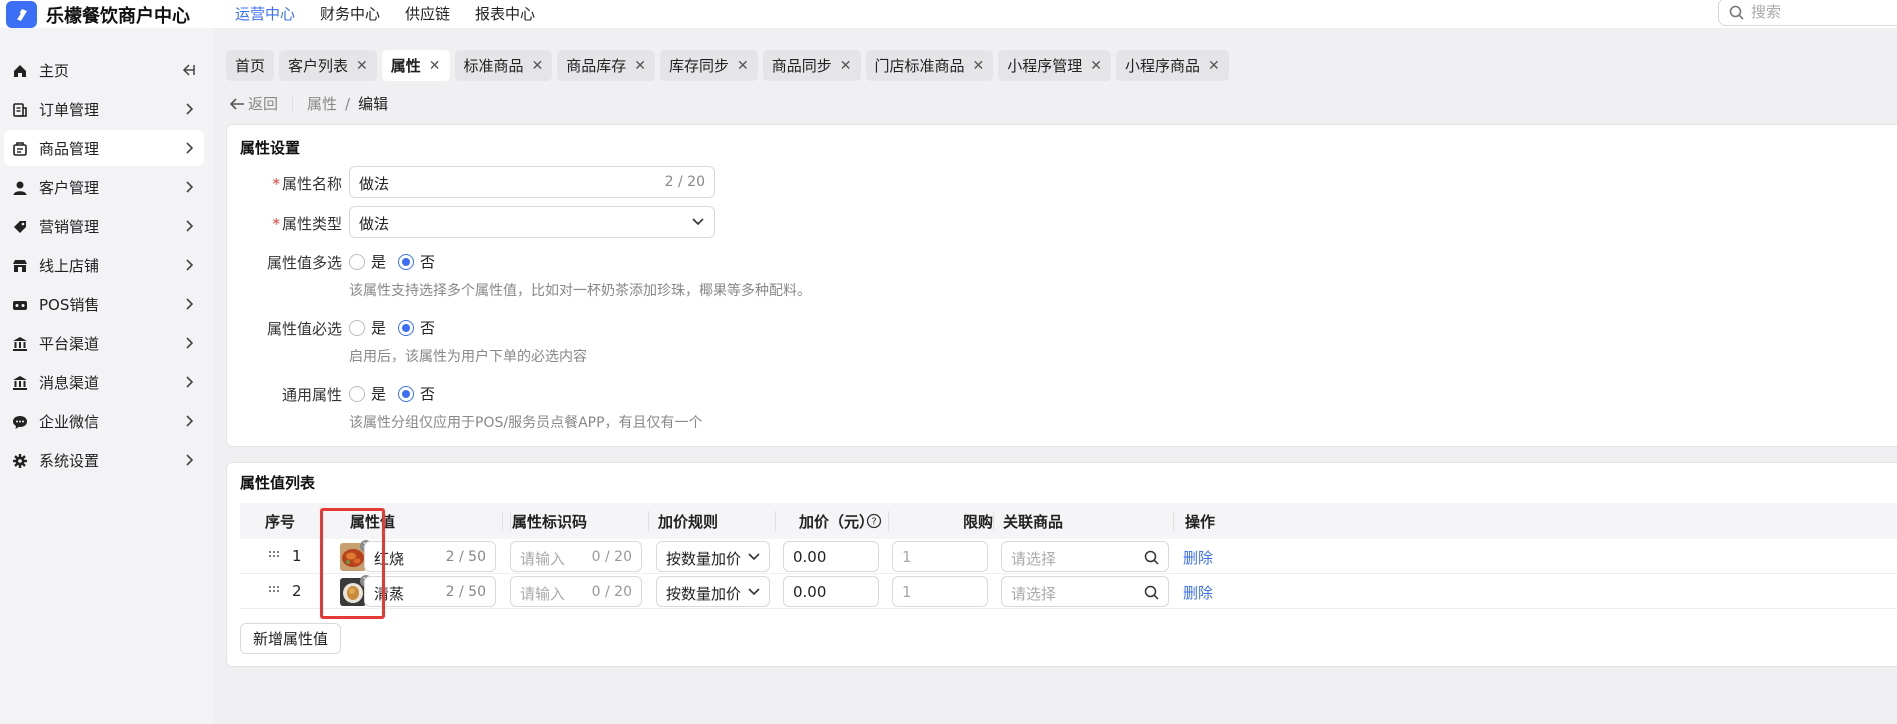 Image resolution: width=1897 pixels, height=724 pixels. What do you see at coordinates (265, 13) in the screenshot?
I see `top-nav-operations: 运营中心` at bounding box center [265, 13].